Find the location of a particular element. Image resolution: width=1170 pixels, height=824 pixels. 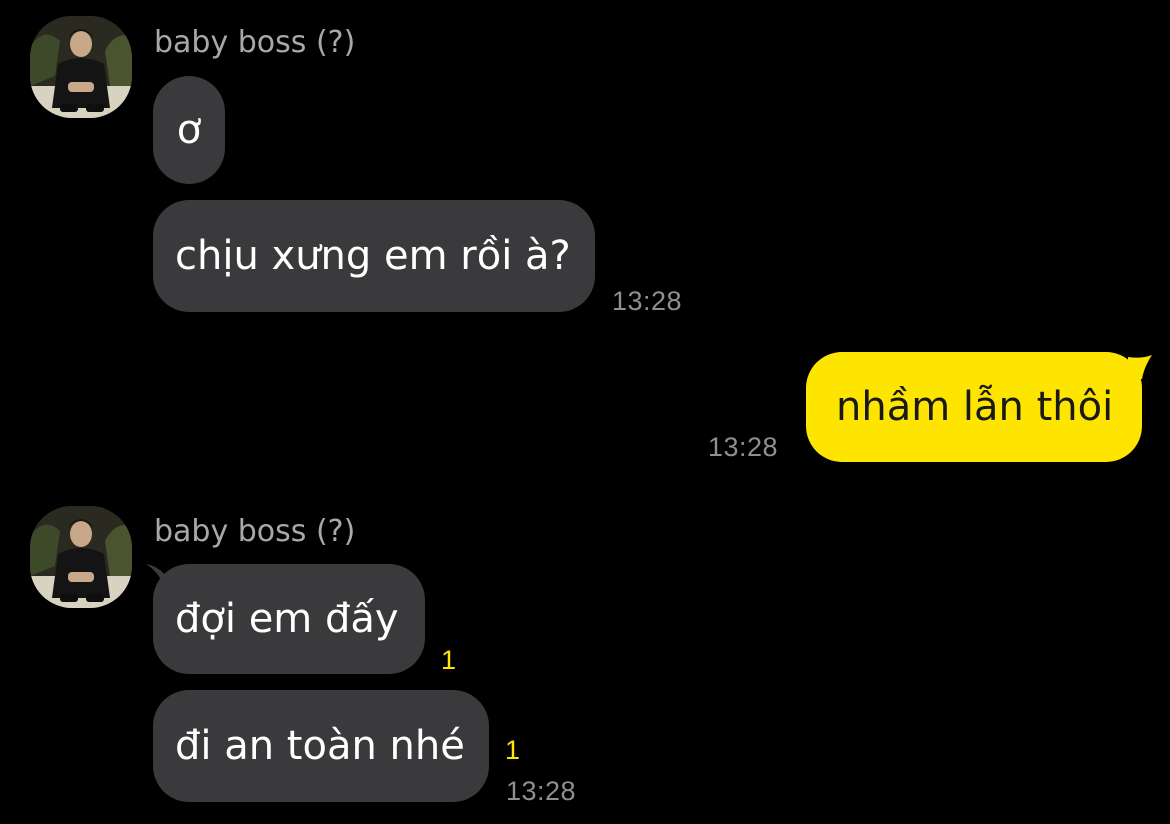

message-text: ơ is located at coordinates (189, 130).